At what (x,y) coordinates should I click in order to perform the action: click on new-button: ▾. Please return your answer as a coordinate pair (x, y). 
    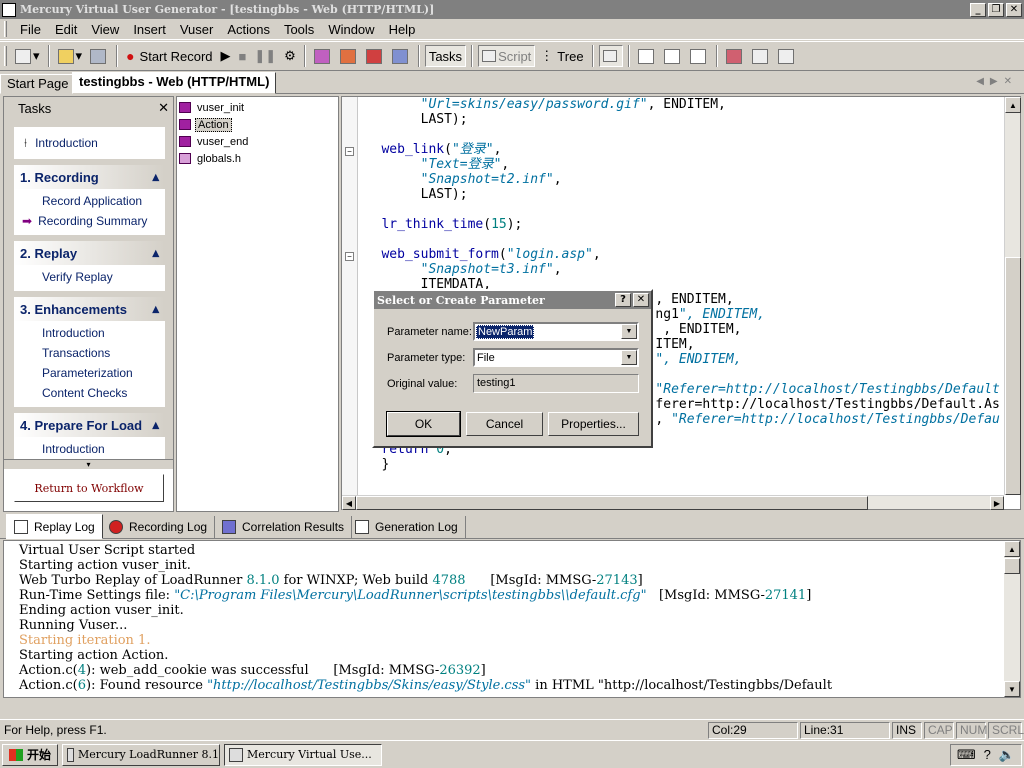
    Looking at the image, I should click on (27, 56).